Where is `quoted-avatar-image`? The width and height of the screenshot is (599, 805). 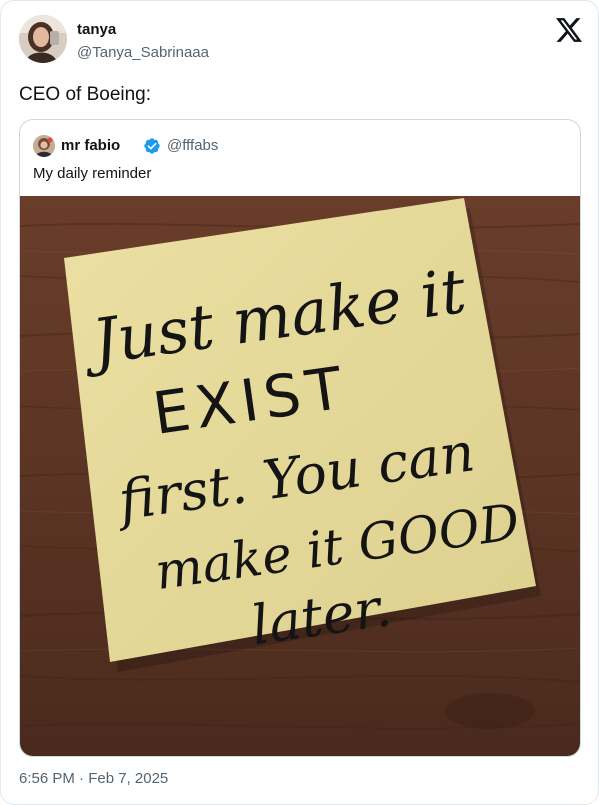 quoted-avatar-image is located at coordinates (44, 146).